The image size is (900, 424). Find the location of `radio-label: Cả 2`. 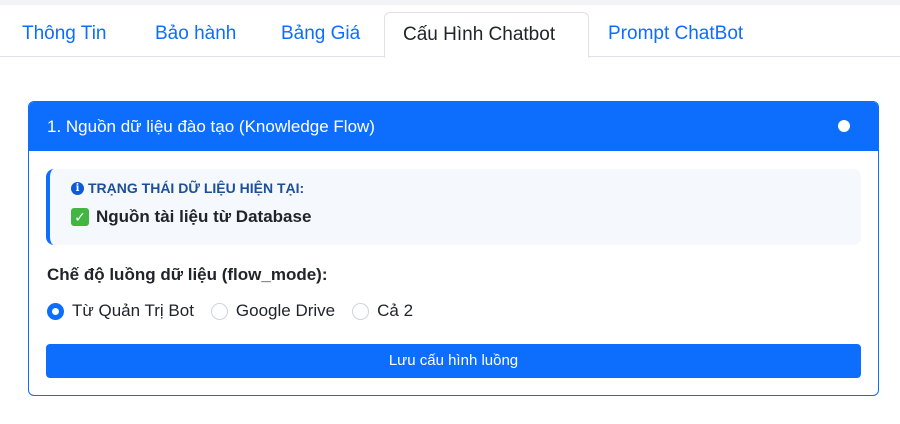

radio-label: Cả 2 is located at coordinates (395, 310).